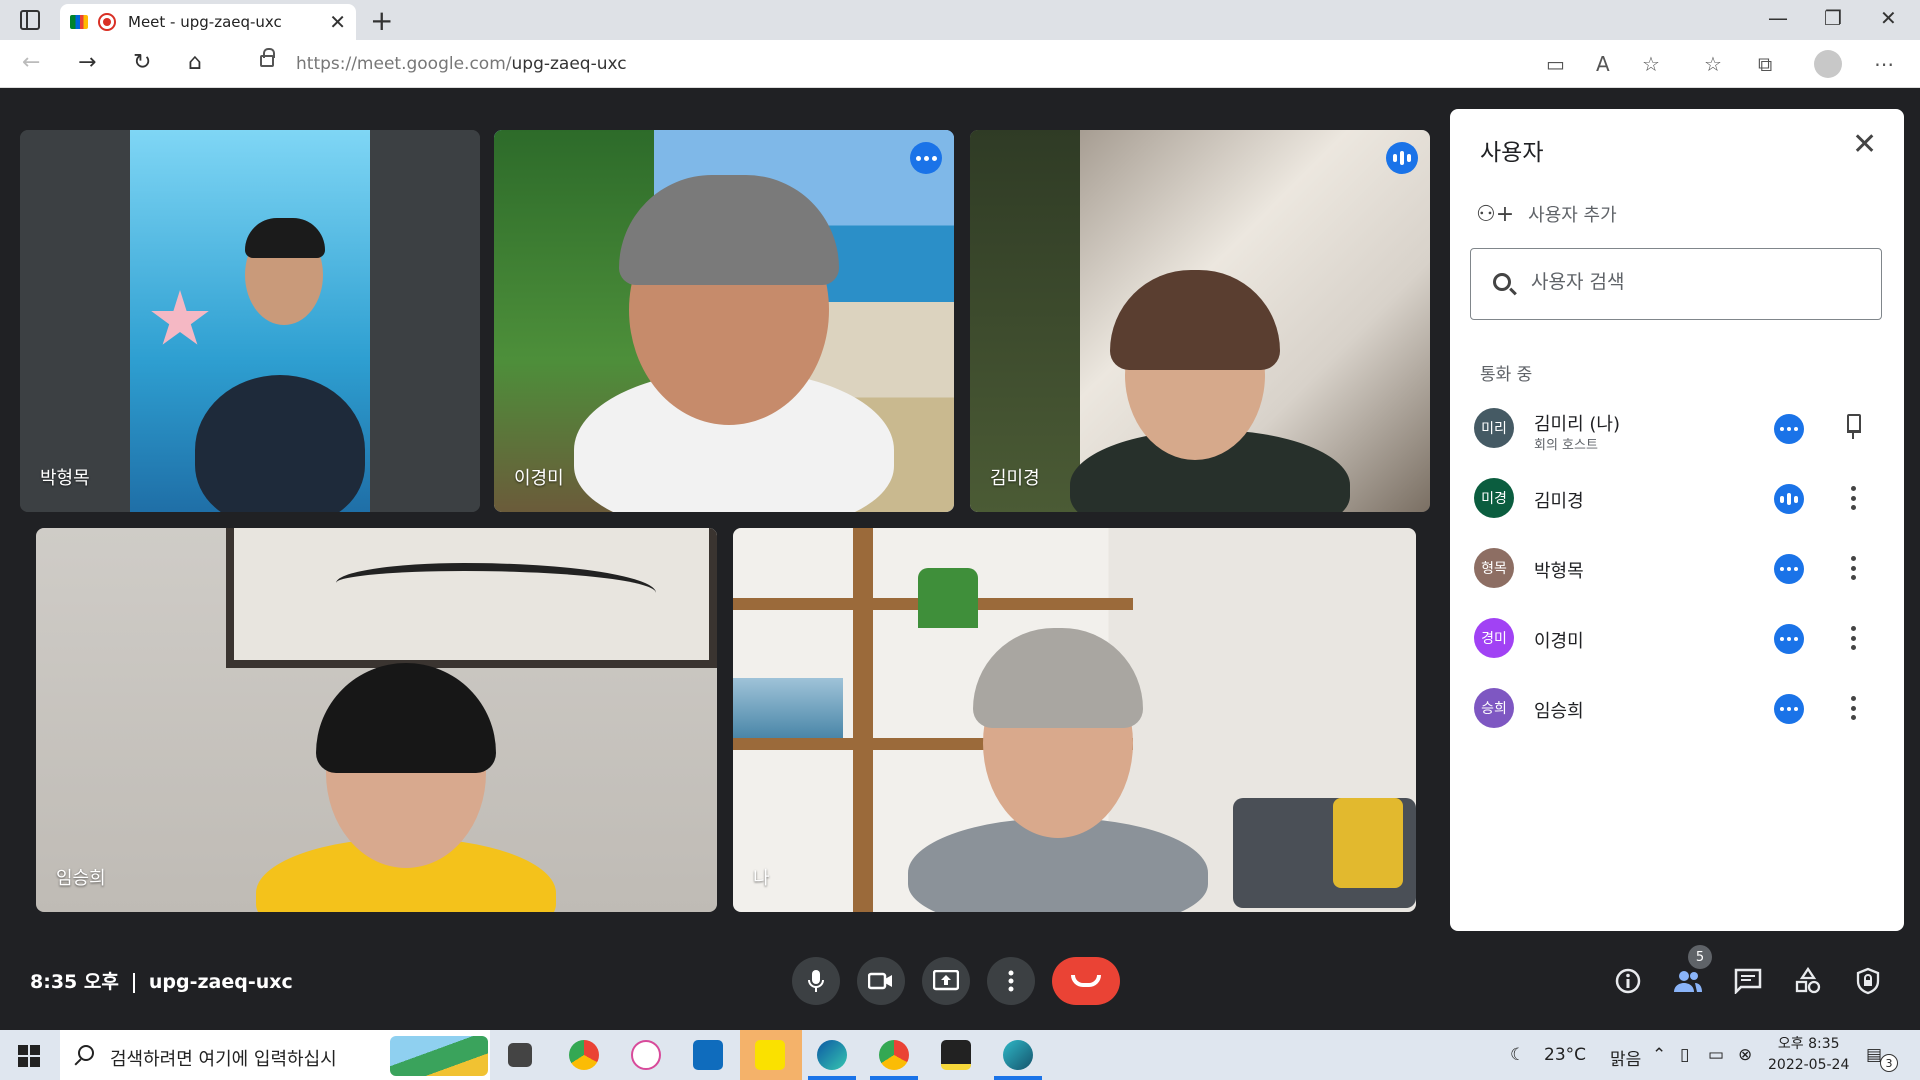 The width and height of the screenshot is (1920, 1080). What do you see at coordinates (1679, 428) in the screenshot?
I see `participant-row: 미리 김미리 (나) 회의 호스트` at bounding box center [1679, 428].